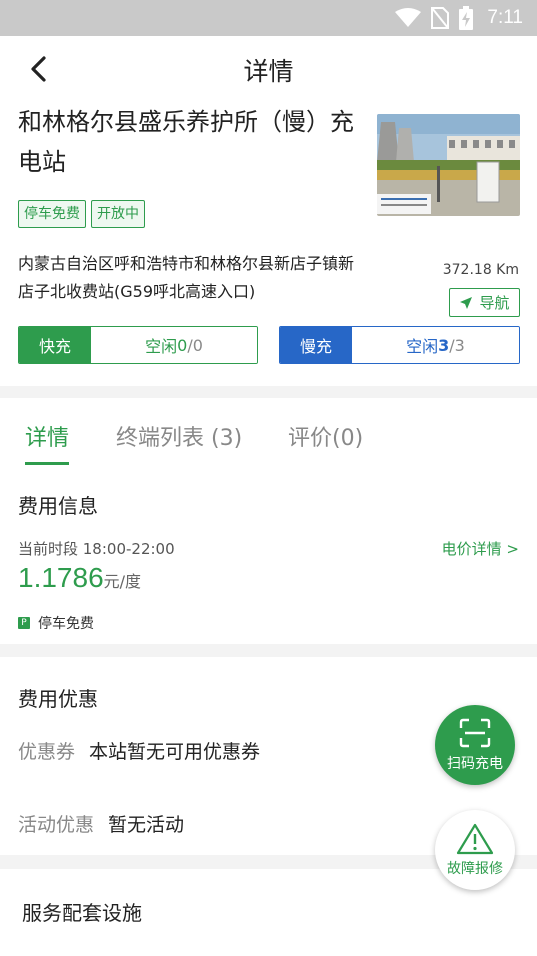  I want to click on price-value: 1.1786, so click(61, 577).